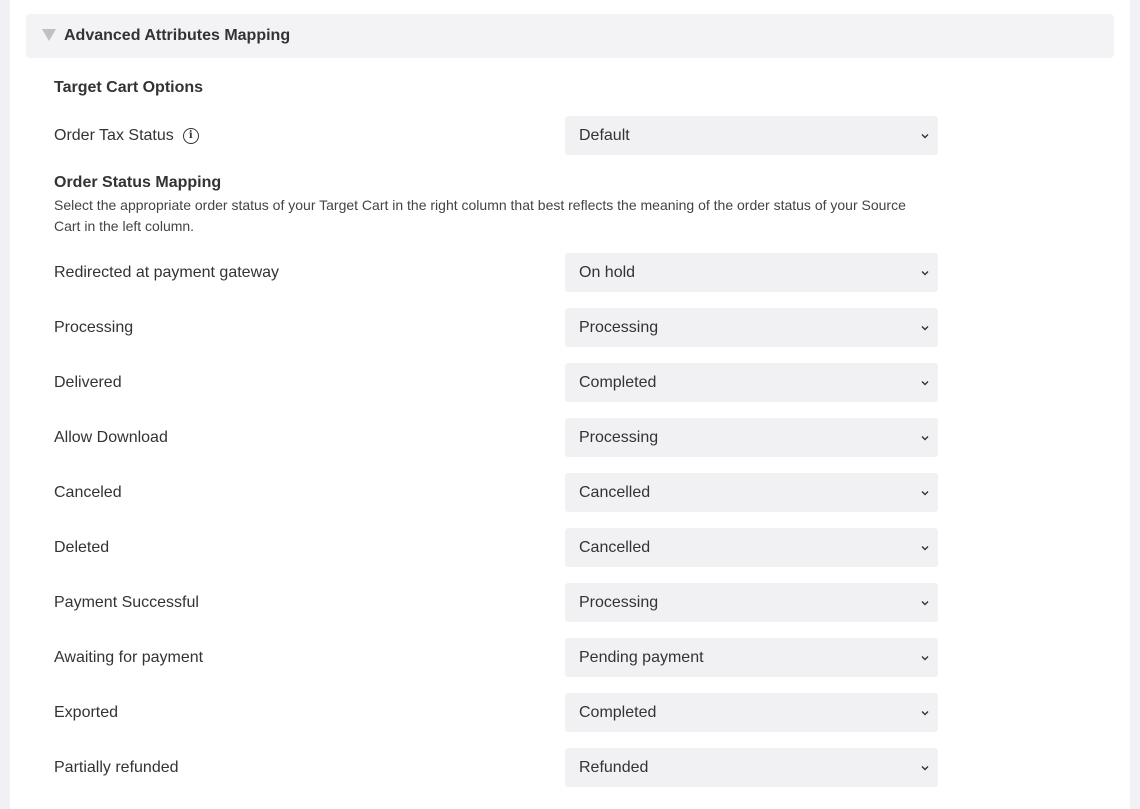 Image resolution: width=1140 pixels, height=809 pixels. I want to click on tax-status-label: Order Tax Status, so click(114, 135).